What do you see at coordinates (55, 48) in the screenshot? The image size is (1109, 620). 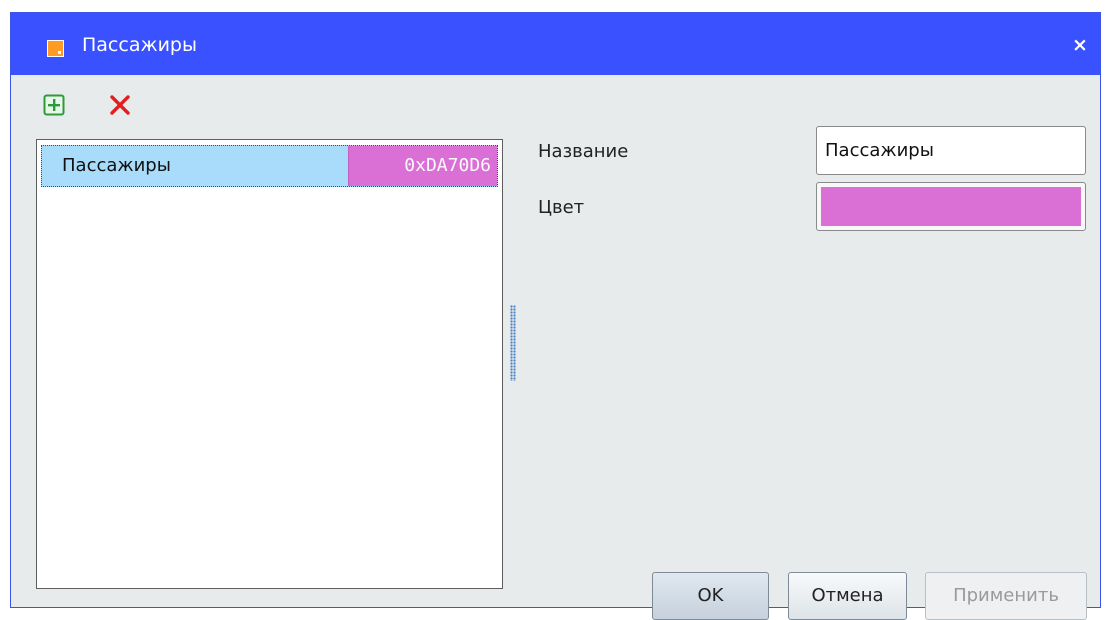 I see `app-window-icon` at bounding box center [55, 48].